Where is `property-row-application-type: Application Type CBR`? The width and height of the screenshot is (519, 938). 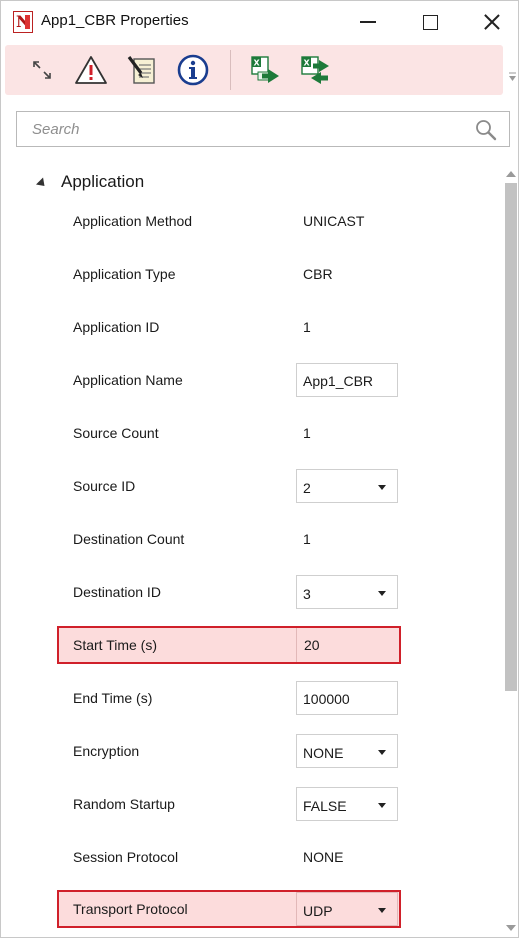 property-row-application-type: Application Type CBR is located at coordinates (229, 274).